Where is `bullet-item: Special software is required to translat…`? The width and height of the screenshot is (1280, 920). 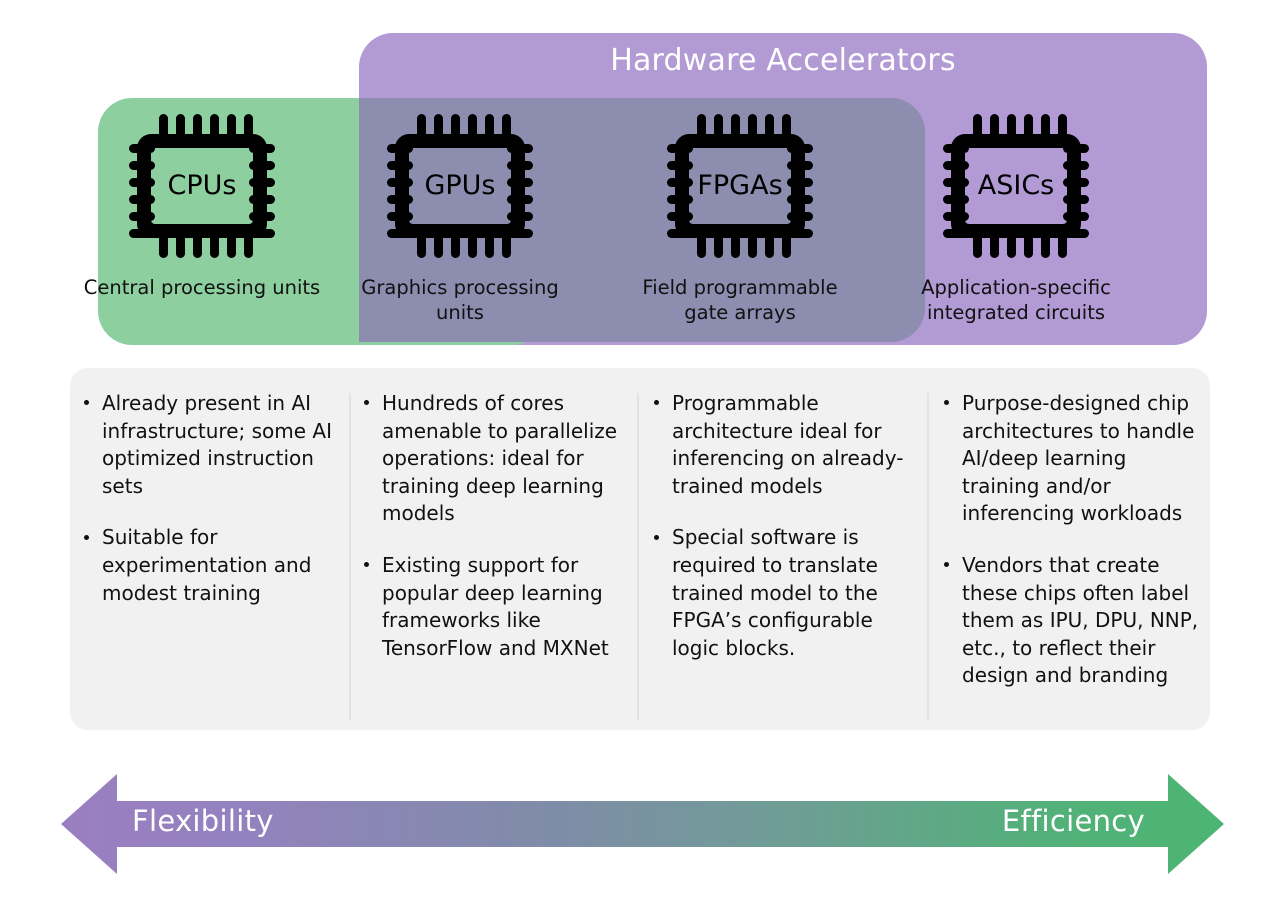 bullet-item: Special software is required to translat… is located at coordinates (784, 593).